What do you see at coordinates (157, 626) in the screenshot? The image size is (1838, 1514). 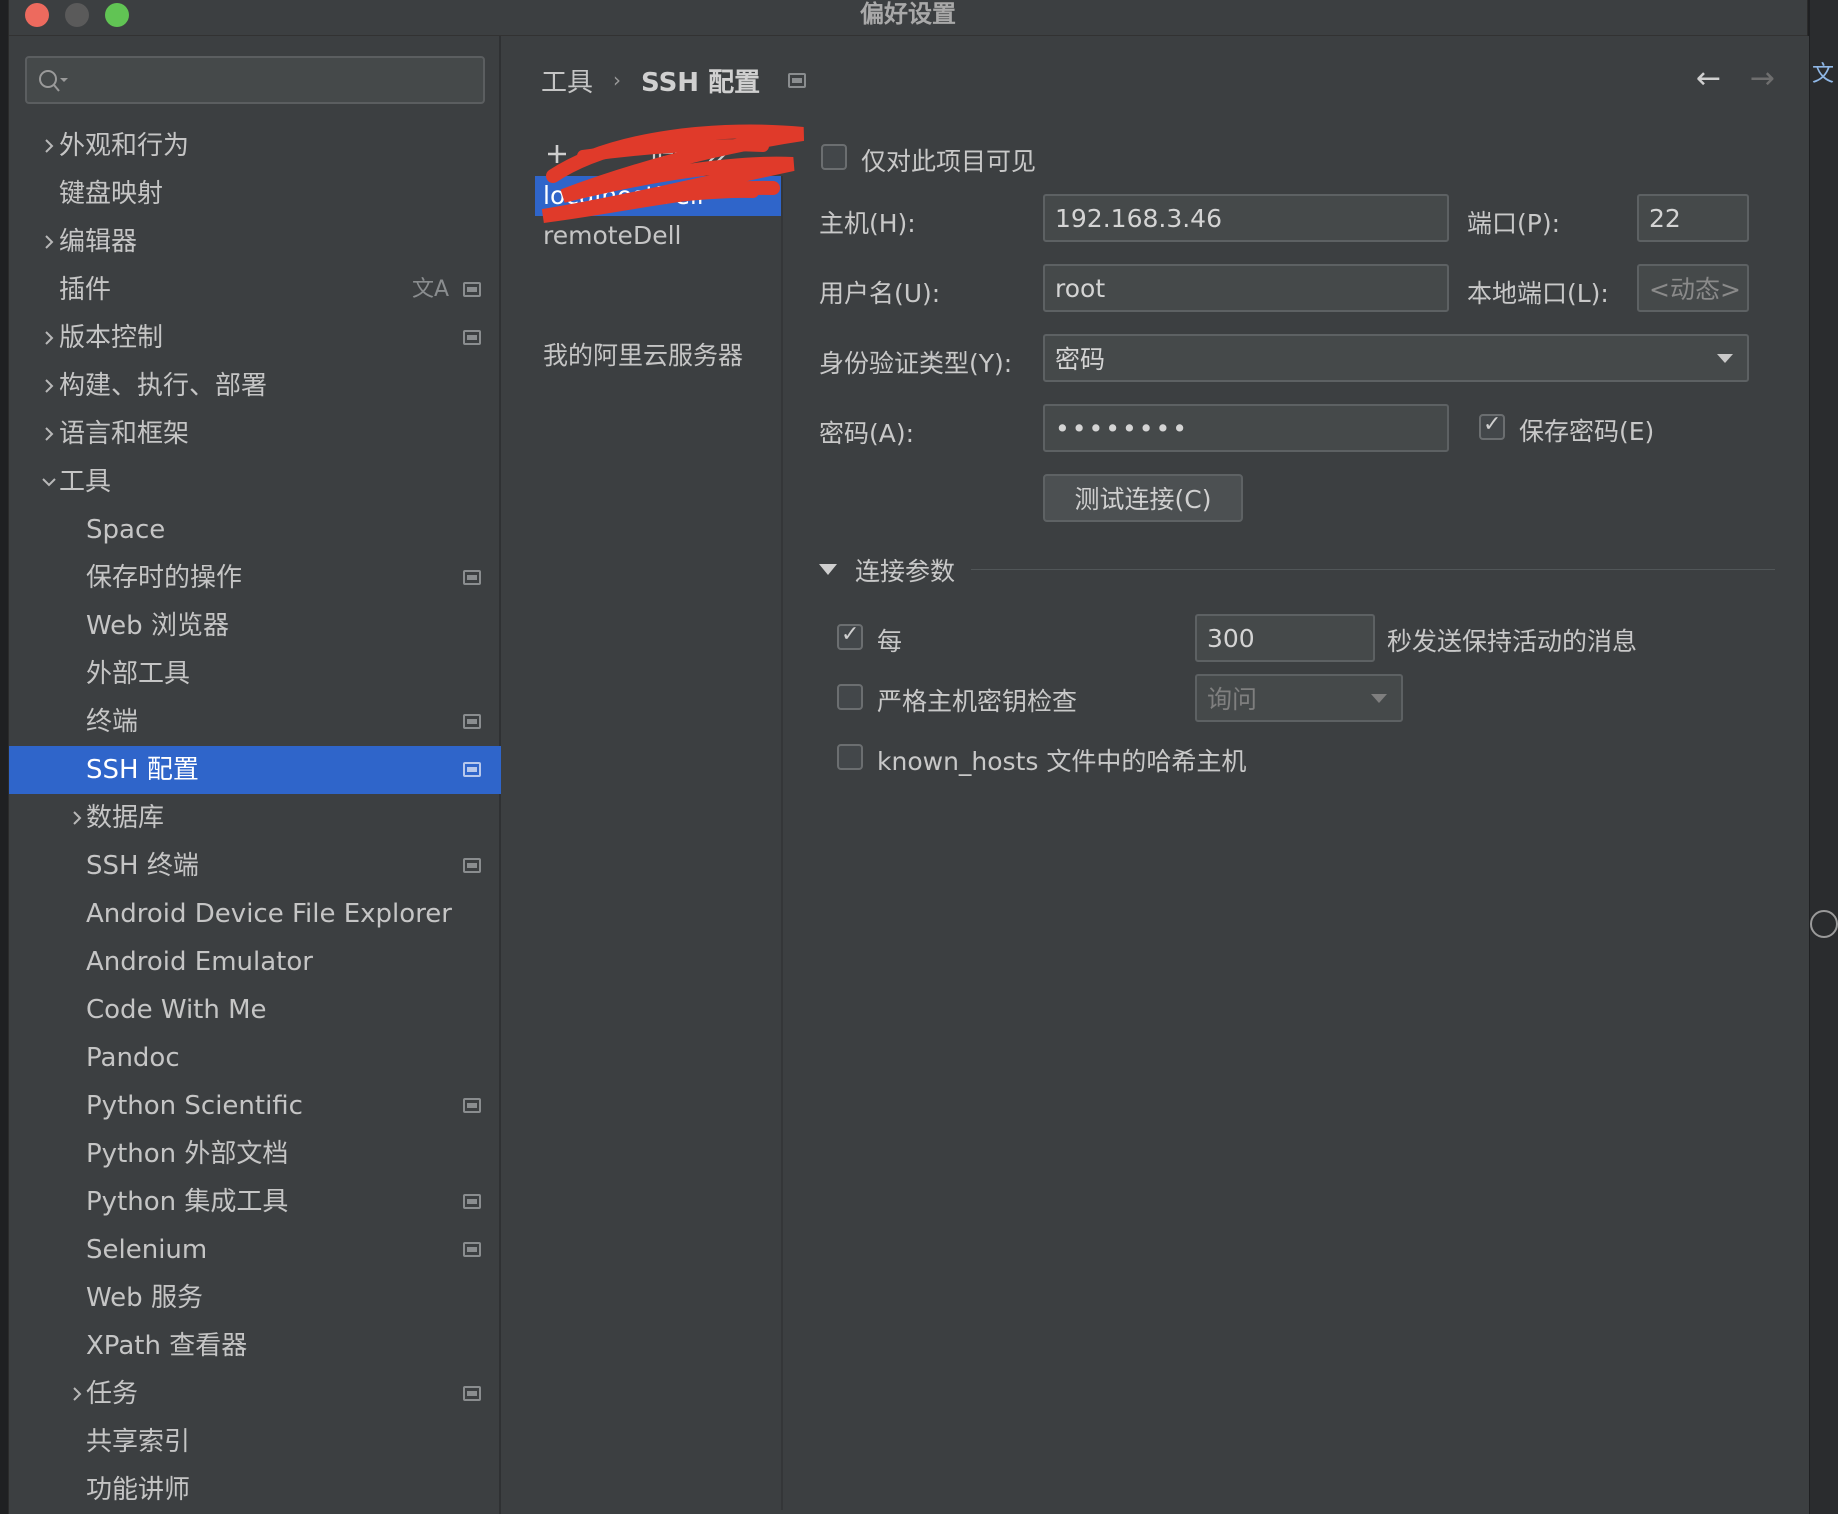 I see `sidebar-item-label: Web 浏览器` at bounding box center [157, 626].